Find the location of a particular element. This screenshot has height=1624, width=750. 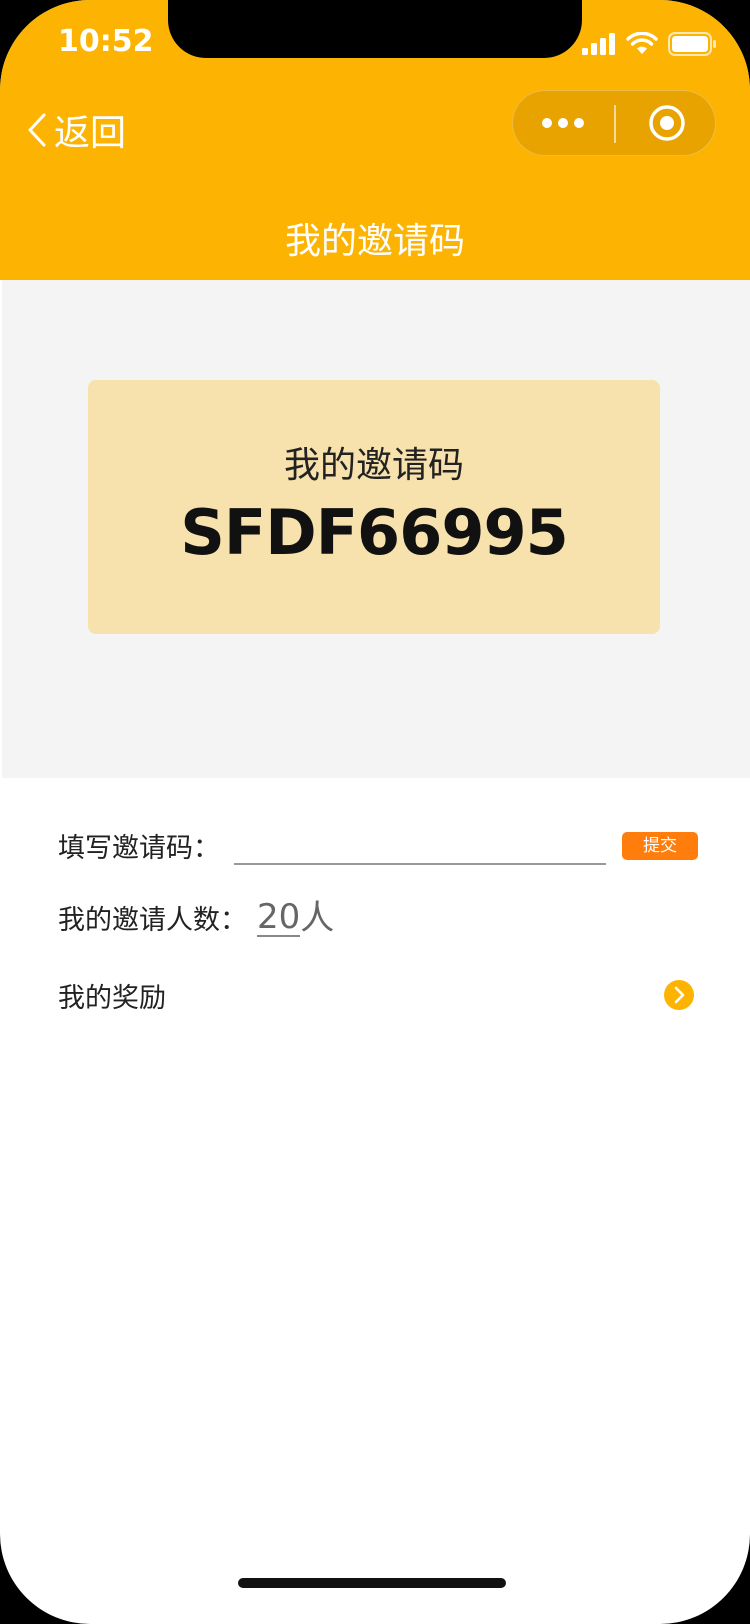

reward-row: 我的奖励 is located at coordinates (112, 995).